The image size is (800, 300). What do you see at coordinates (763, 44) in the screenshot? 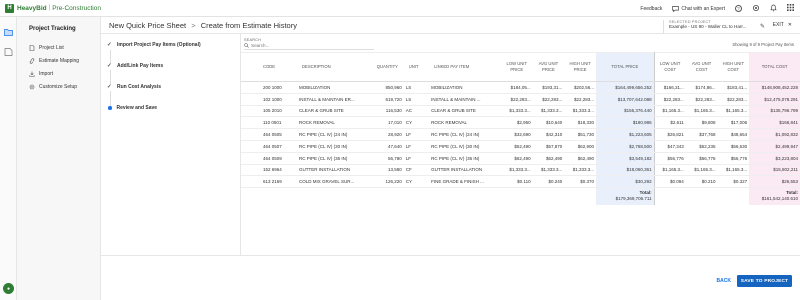
I see `showing-count: Showing 9 of 9 Project Pay Items` at bounding box center [763, 44].